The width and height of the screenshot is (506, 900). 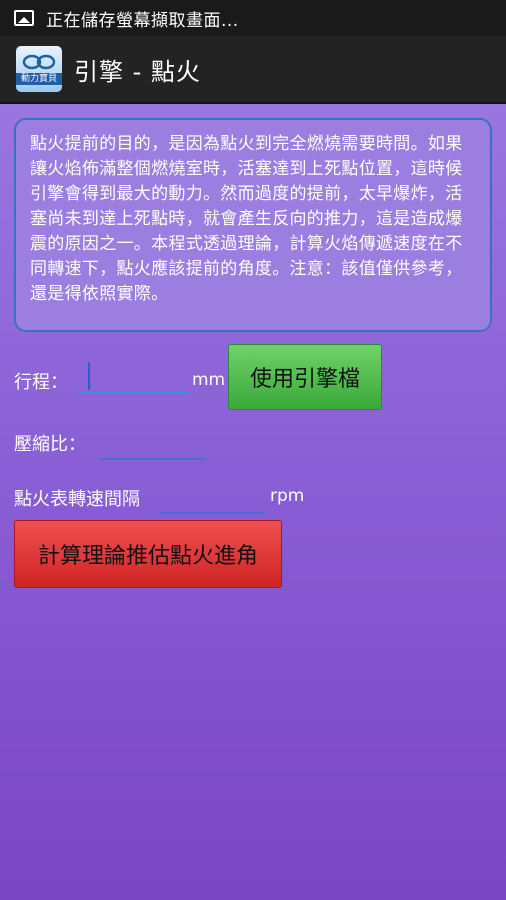 I want to click on use-engine-file-button: 使用引擎檔, so click(x=305, y=377).